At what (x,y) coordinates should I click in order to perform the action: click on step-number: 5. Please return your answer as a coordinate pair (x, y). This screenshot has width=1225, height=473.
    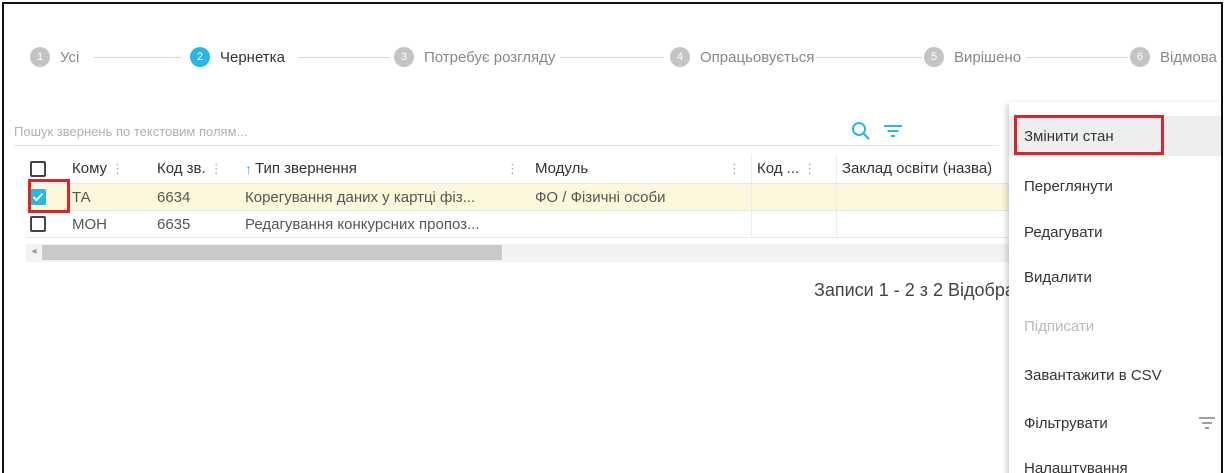
    Looking at the image, I should click on (934, 57).